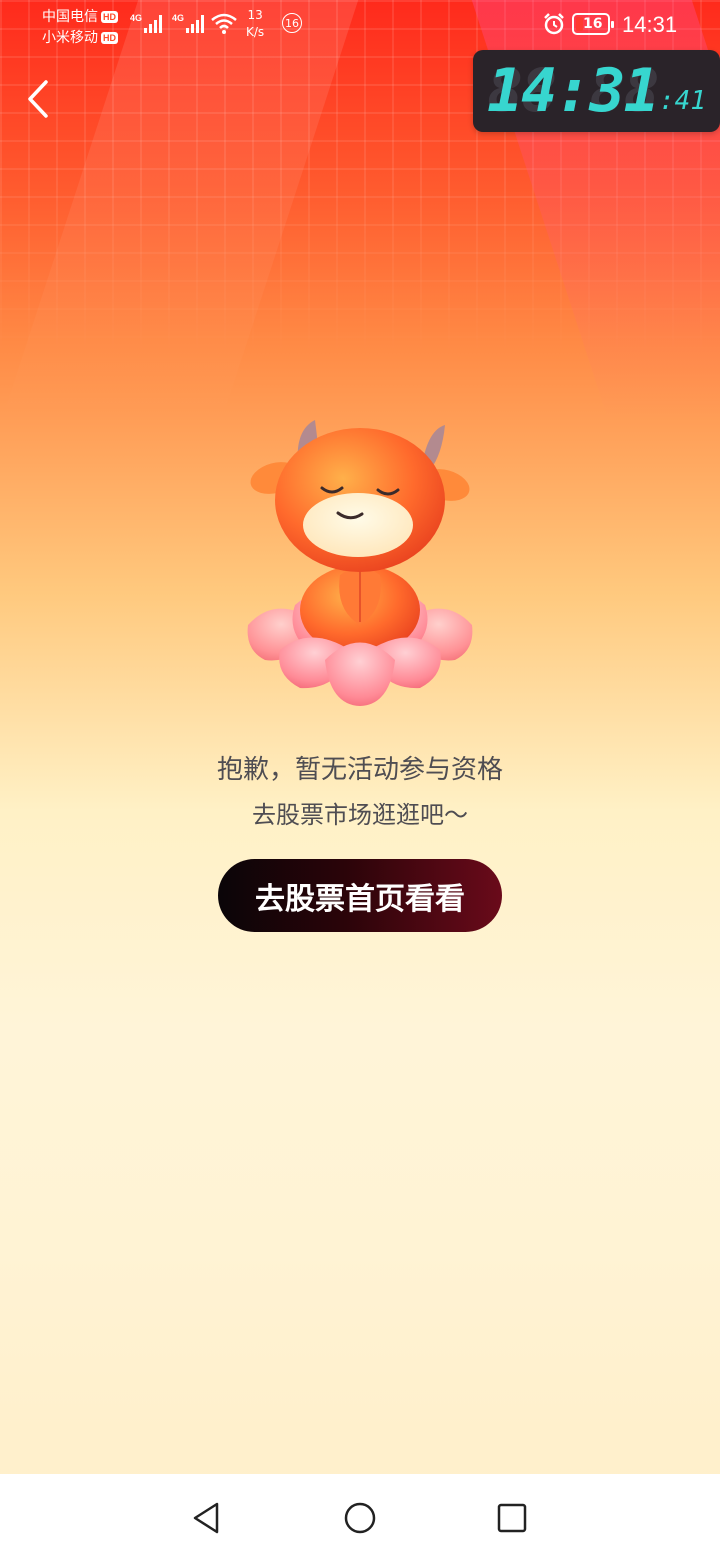  Describe the element at coordinates (80, 27) in the screenshot. I see `carrier-info: 中国电信 HD 小米移动 HD` at that location.